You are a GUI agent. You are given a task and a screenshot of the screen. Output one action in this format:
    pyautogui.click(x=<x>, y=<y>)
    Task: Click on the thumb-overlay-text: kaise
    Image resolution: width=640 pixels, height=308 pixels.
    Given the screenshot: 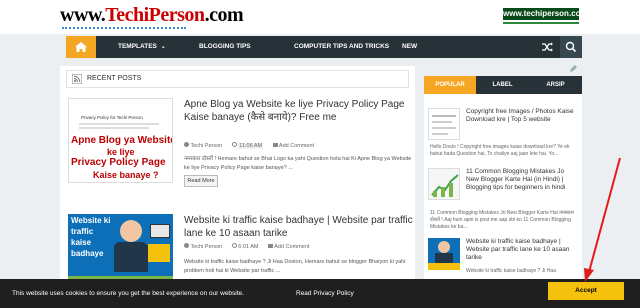 What is the action you would take?
    pyautogui.click(x=81, y=242)
    